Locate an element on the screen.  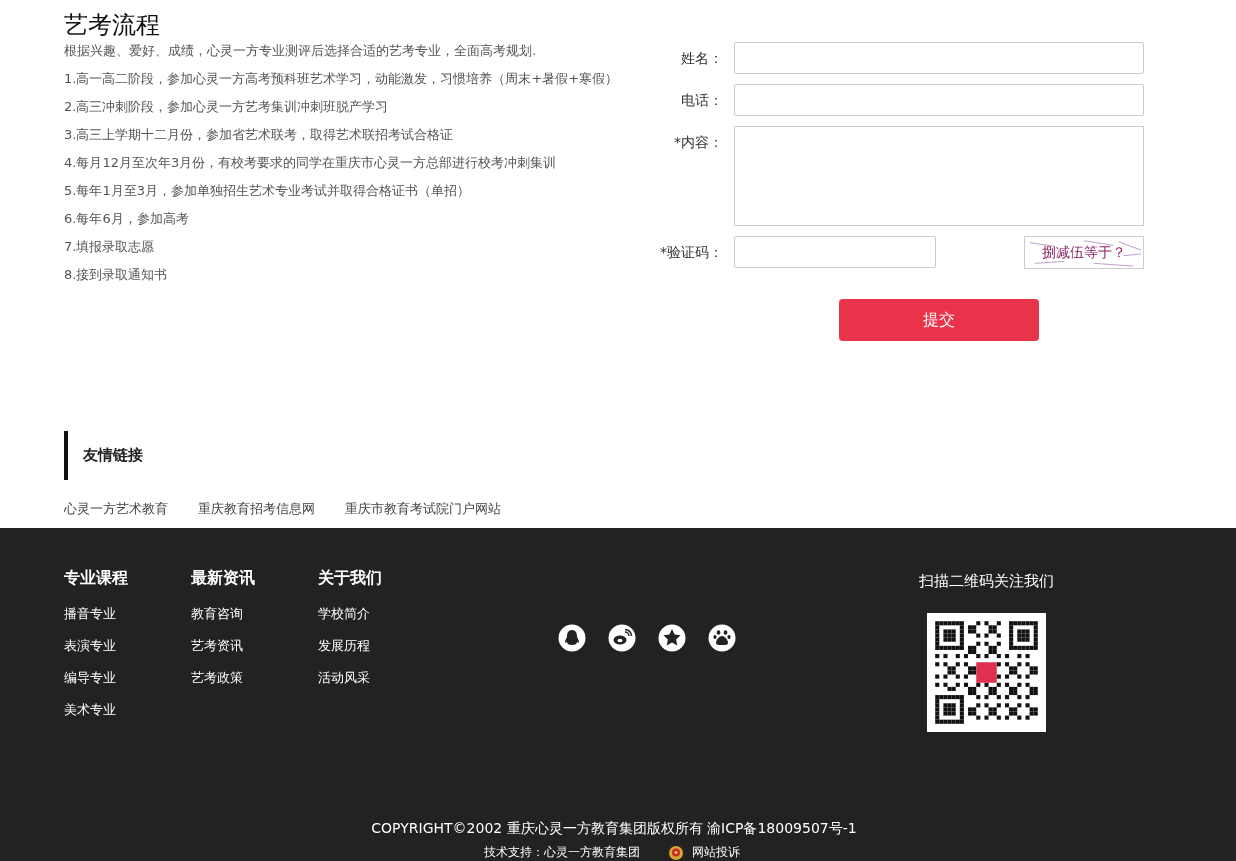
support-text: 技术支持：心灵一方教育集团 is located at coordinates (562, 852).